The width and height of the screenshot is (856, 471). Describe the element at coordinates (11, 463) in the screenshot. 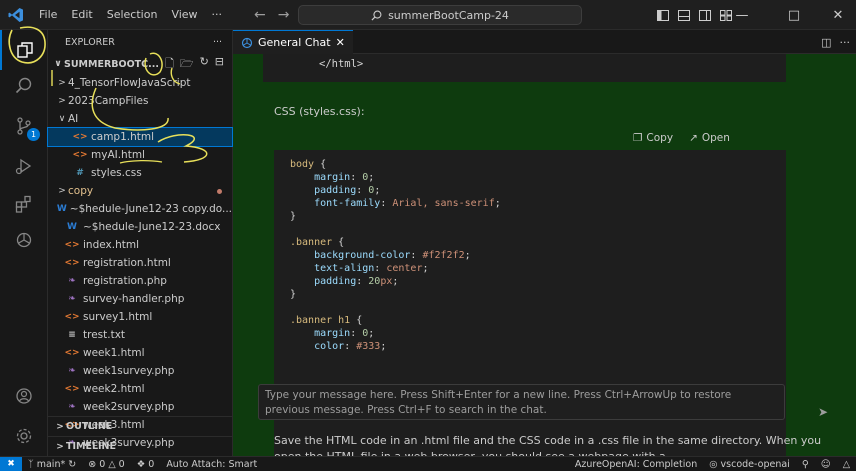

I see `remote-icon: ✖` at that location.